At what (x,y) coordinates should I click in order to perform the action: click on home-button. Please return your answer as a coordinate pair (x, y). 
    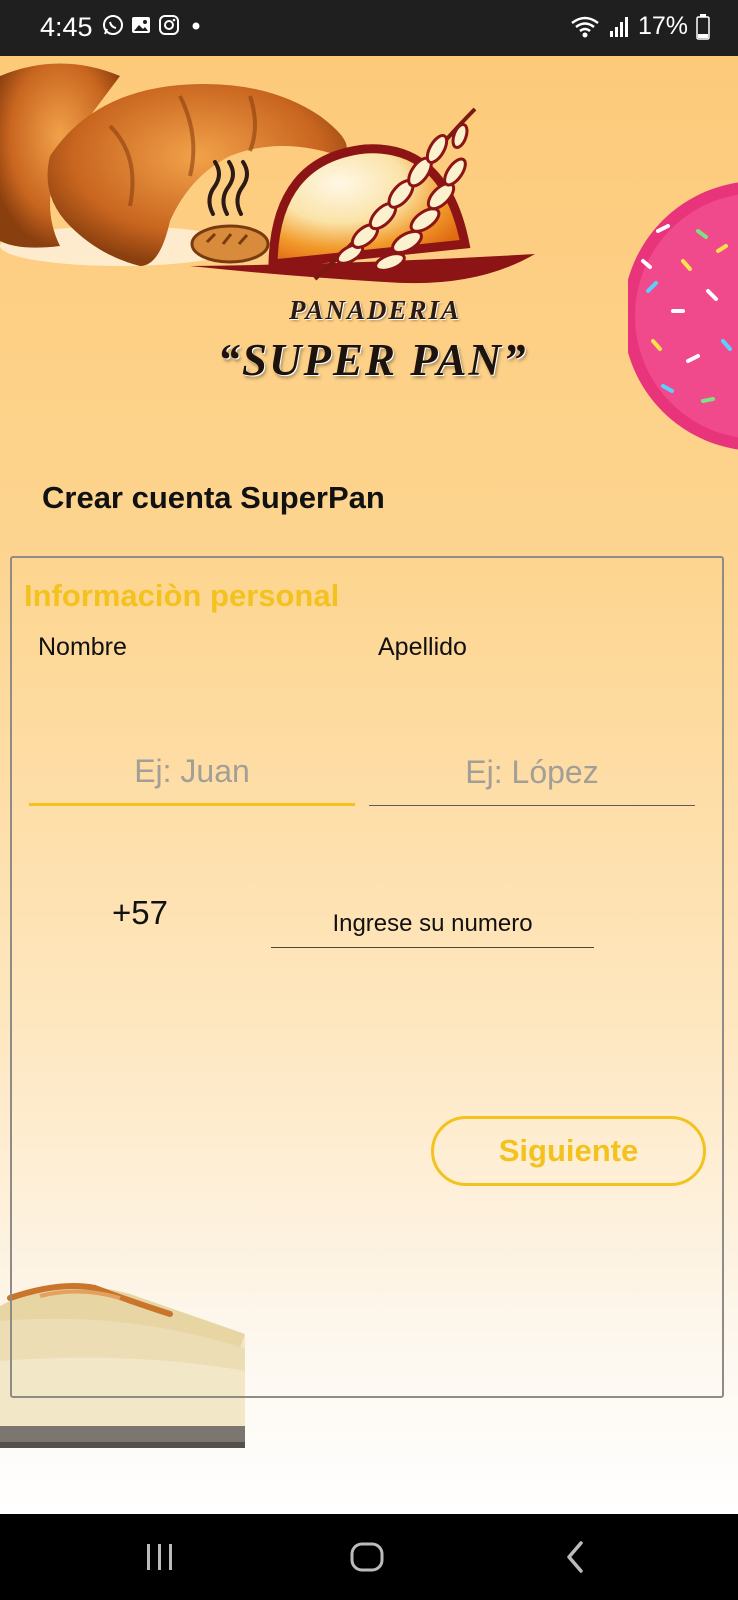
    Looking at the image, I should click on (367, 1557).